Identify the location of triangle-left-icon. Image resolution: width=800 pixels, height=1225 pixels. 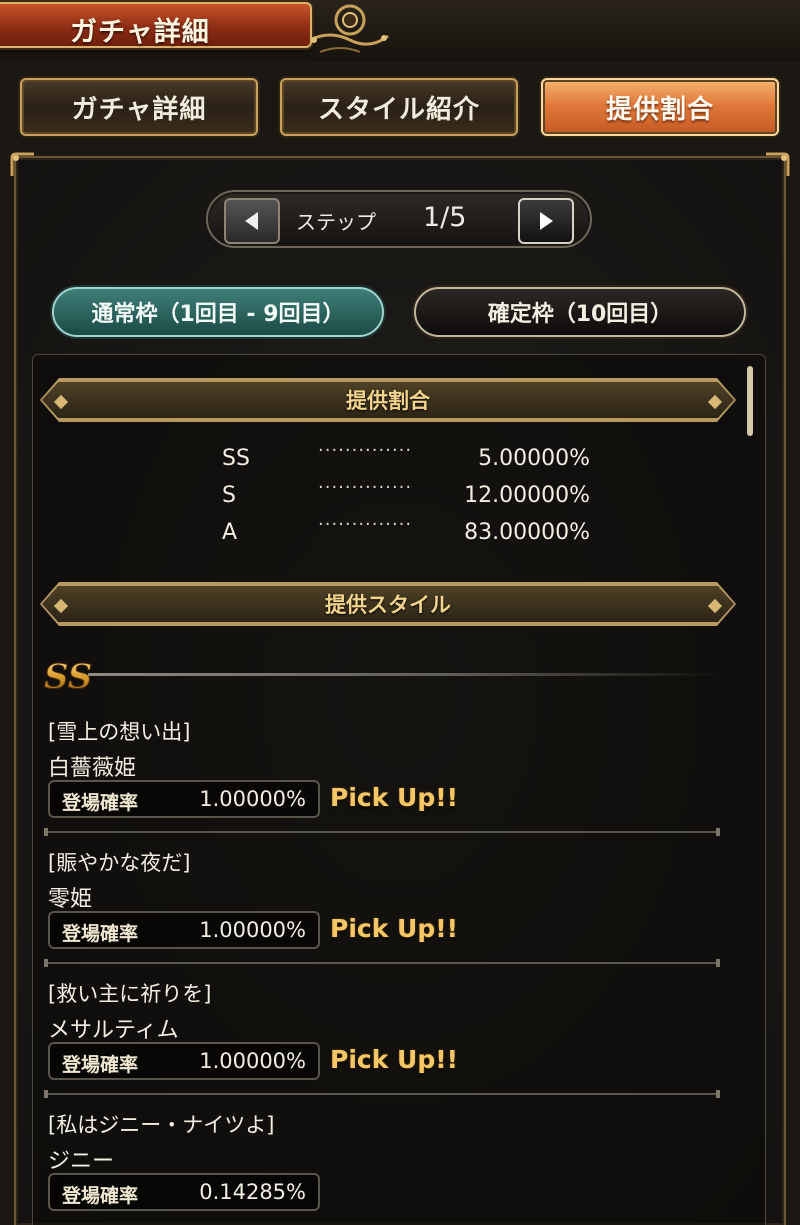
(251, 221).